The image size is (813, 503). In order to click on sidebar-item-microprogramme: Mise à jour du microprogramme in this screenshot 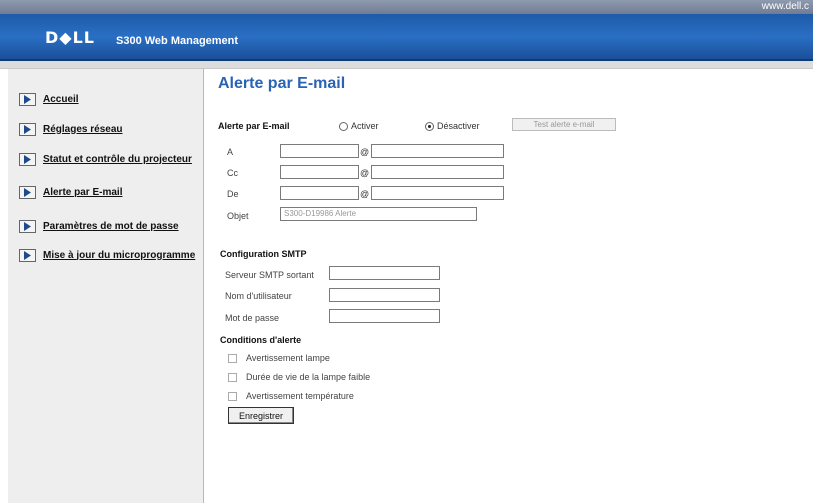, I will do `click(107, 255)`.